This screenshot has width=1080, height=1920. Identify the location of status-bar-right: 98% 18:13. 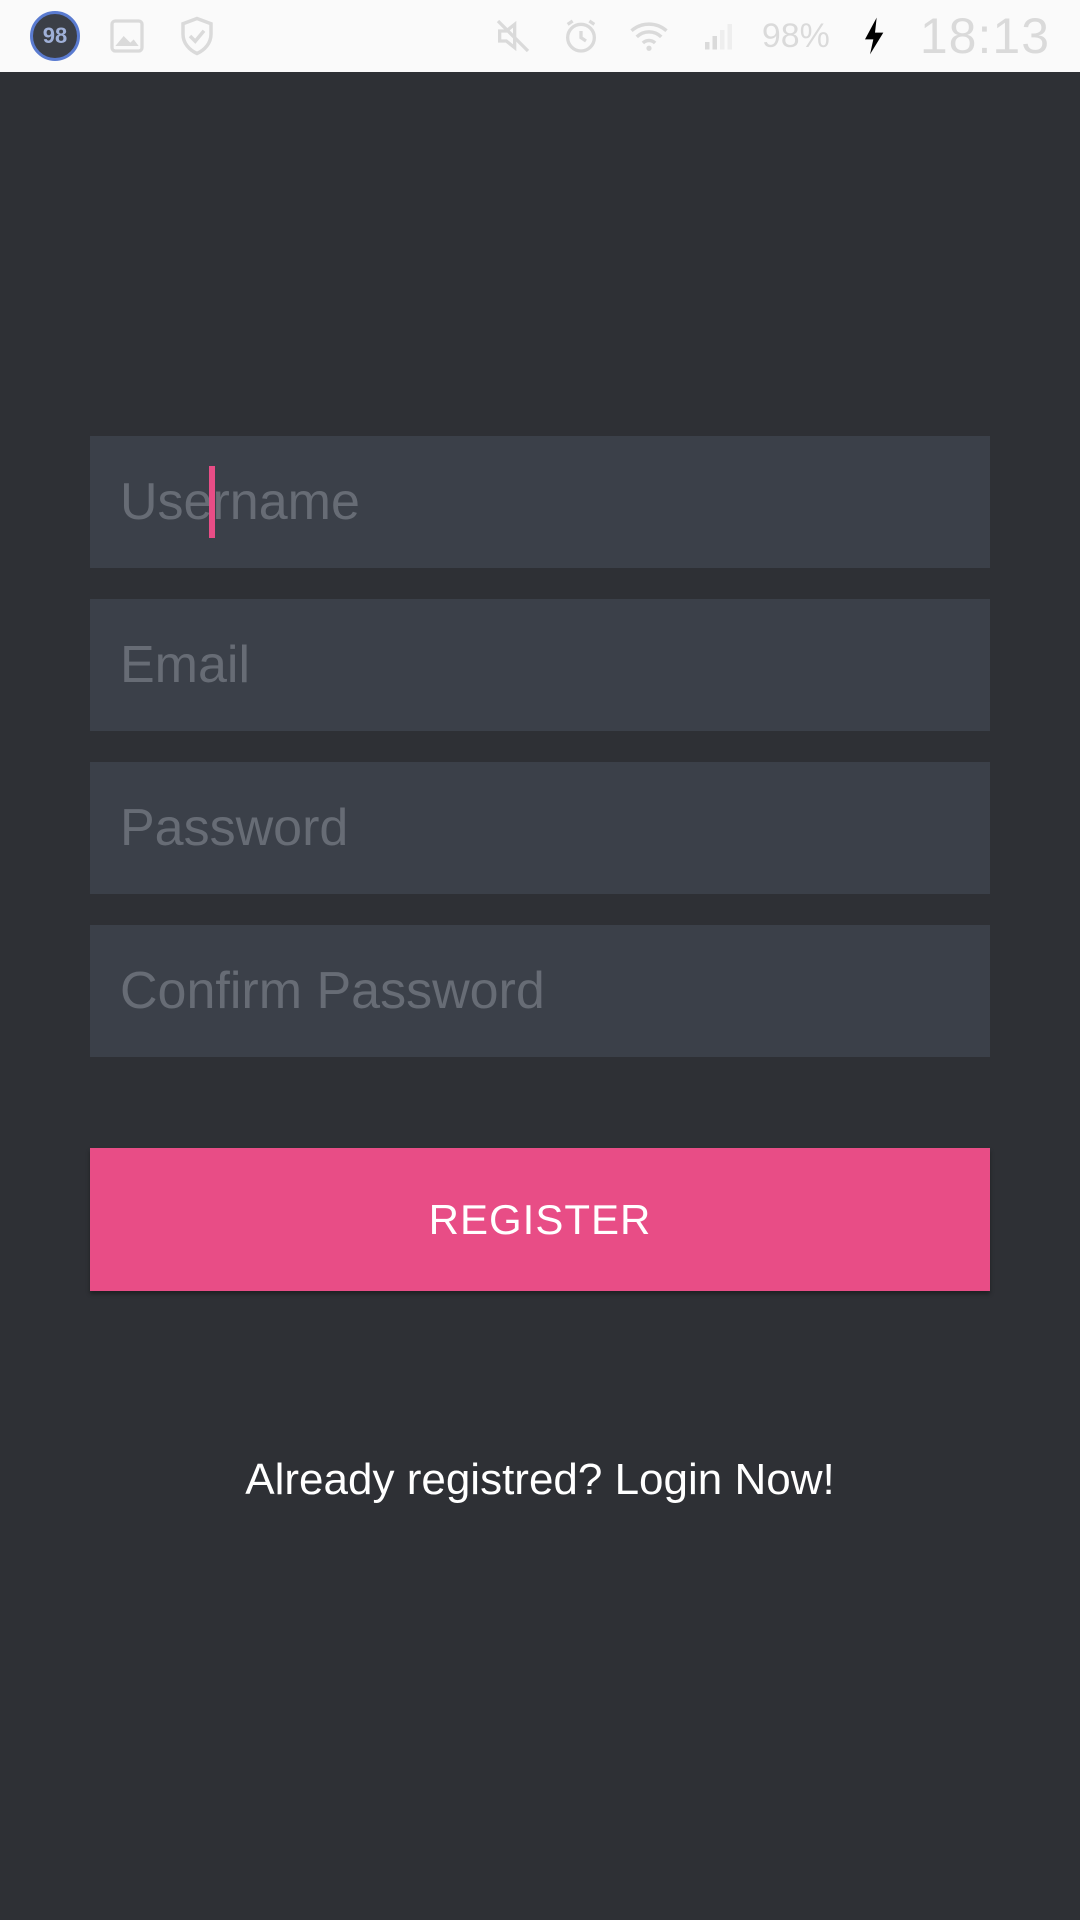
(770, 36).